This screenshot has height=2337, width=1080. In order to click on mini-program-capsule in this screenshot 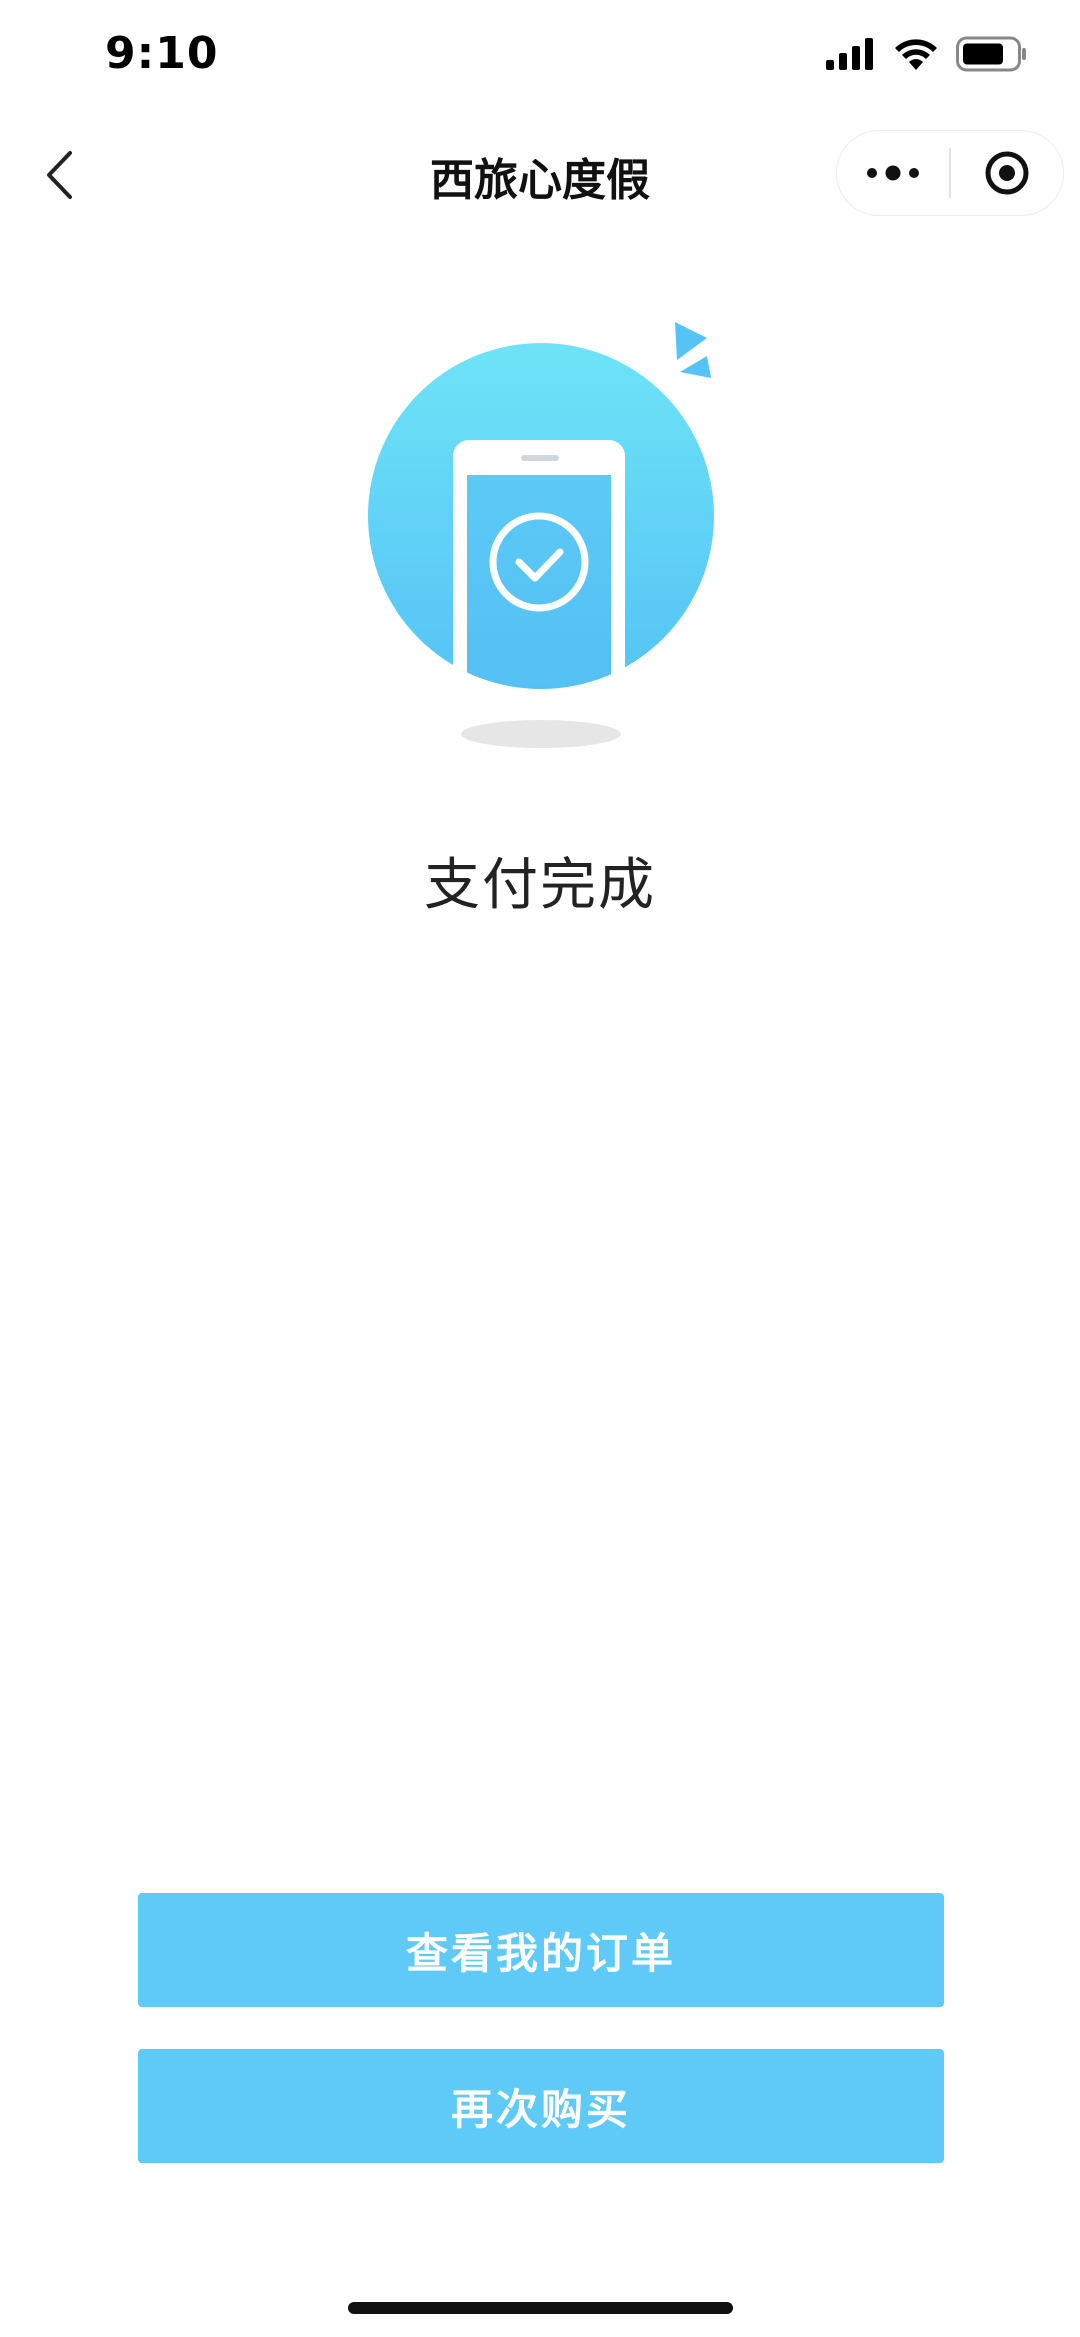, I will do `click(950, 173)`.